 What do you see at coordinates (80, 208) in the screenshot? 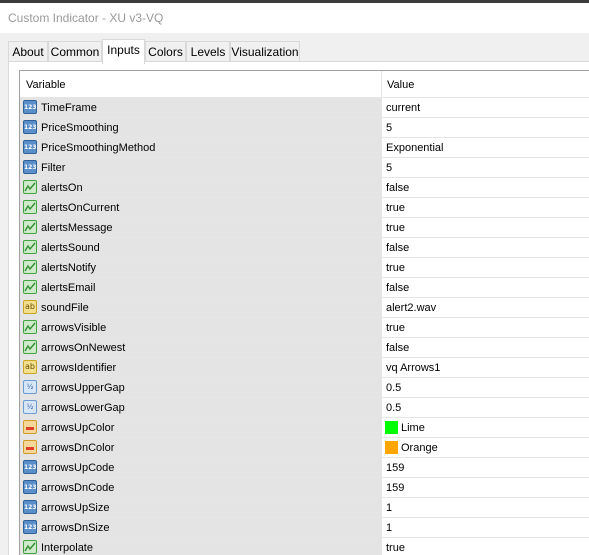
I see `variable-name: alertsOnCurrent` at bounding box center [80, 208].